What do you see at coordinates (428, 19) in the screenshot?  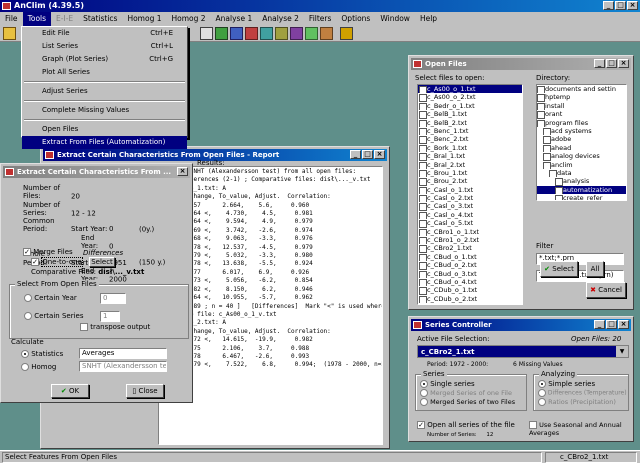 I see `menu-help: Help` at bounding box center [428, 19].